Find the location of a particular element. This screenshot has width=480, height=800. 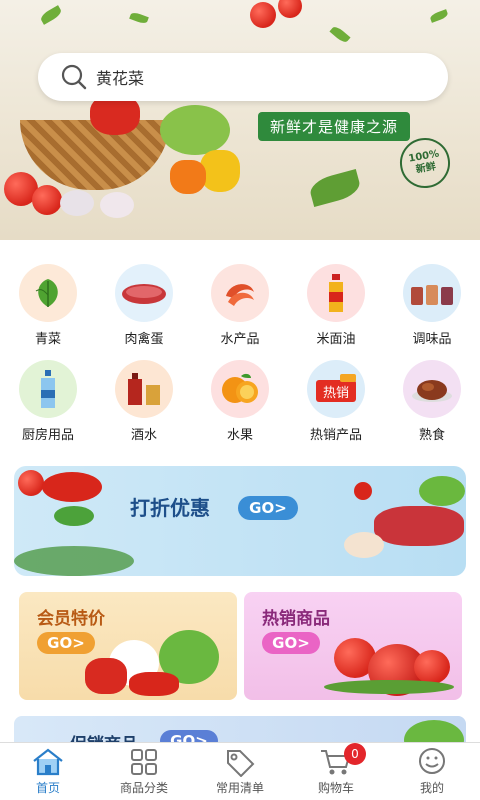

member-special-go-button: GO> is located at coordinates (66, 643).